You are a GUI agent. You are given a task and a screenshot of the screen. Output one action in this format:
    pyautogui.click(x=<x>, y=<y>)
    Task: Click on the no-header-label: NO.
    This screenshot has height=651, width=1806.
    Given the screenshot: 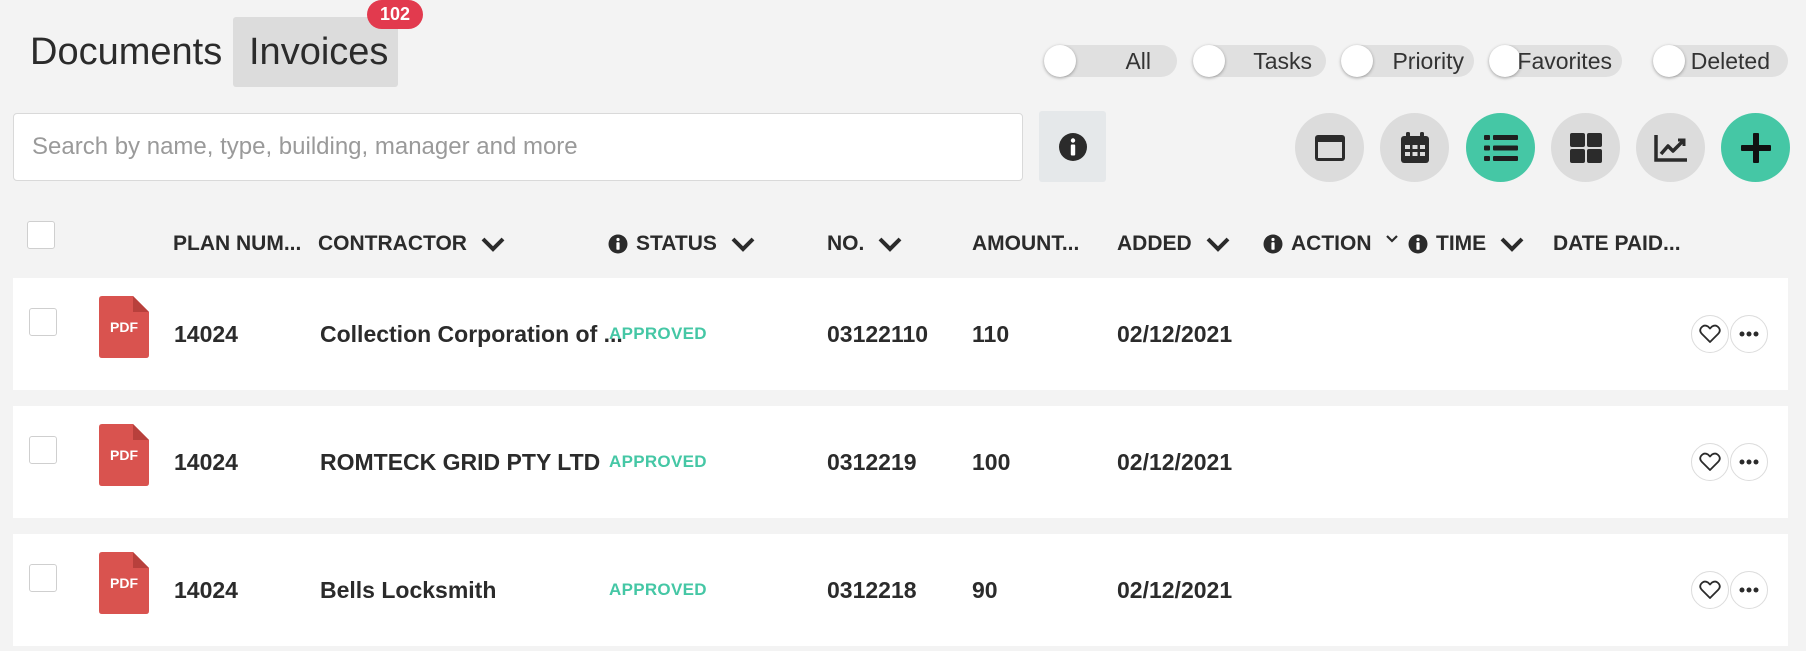 What is the action you would take?
    pyautogui.click(x=846, y=243)
    